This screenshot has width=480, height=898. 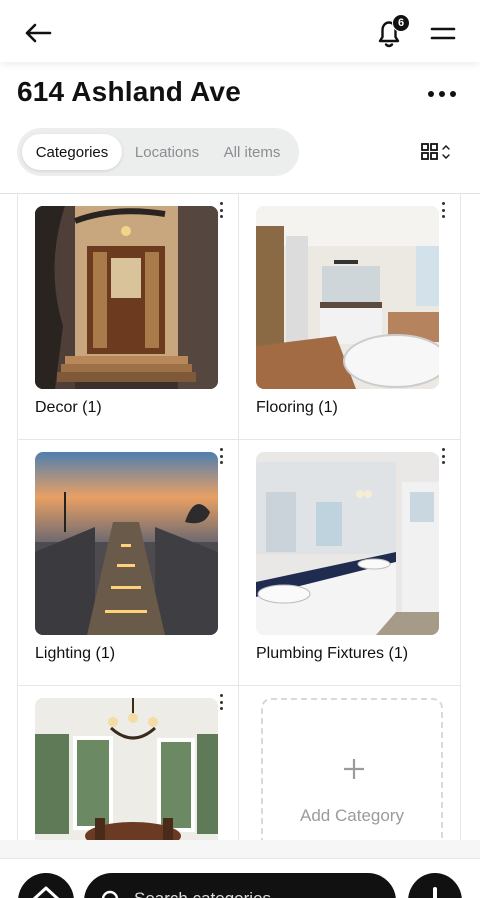 What do you see at coordinates (391, 32) in the screenshot?
I see `notifications-button: 6` at bounding box center [391, 32].